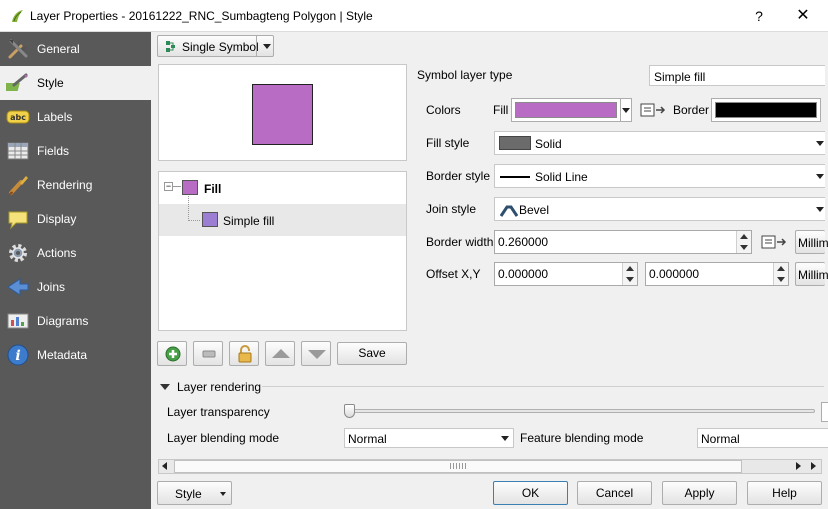 Image resolution: width=828 pixels, height=509 pixels. I want to click on fill-style-label: Fill style, so click(448, 143).